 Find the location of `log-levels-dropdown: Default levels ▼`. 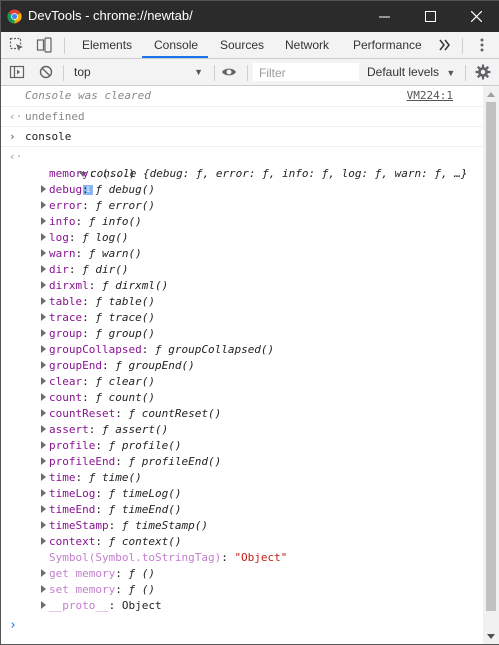

log-levels-dropdown: Default levels ▼ is located at coordinates (411, 72).